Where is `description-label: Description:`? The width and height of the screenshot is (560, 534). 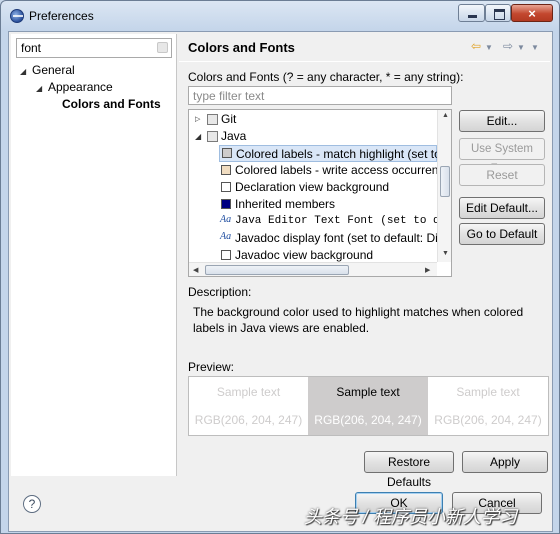
description-label: Description: is located at coordinates (220, 292).